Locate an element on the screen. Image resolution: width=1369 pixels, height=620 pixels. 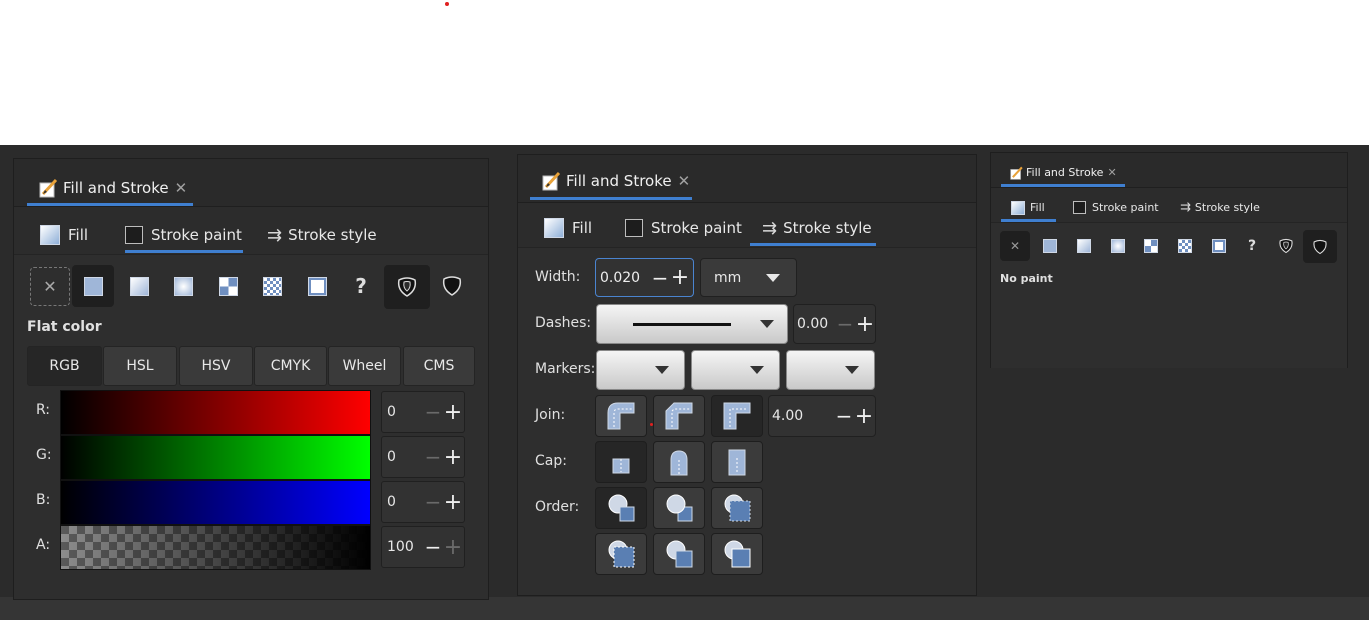
cap-butt-button is located at coordinates (621, 462).